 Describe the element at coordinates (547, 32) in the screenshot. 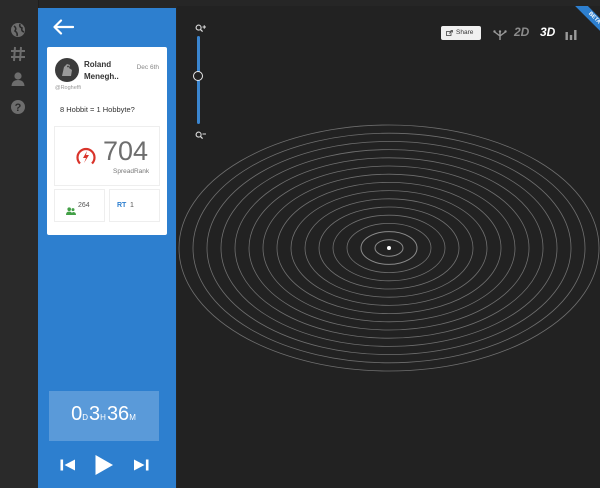

I see `view-3d-button: 3D` at that location.